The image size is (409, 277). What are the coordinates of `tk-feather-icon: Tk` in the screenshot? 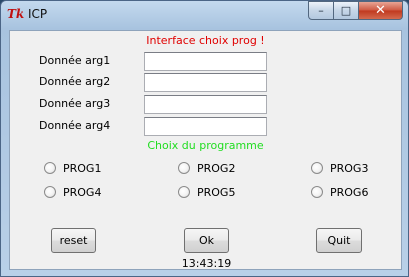 It's located at (16, 14).